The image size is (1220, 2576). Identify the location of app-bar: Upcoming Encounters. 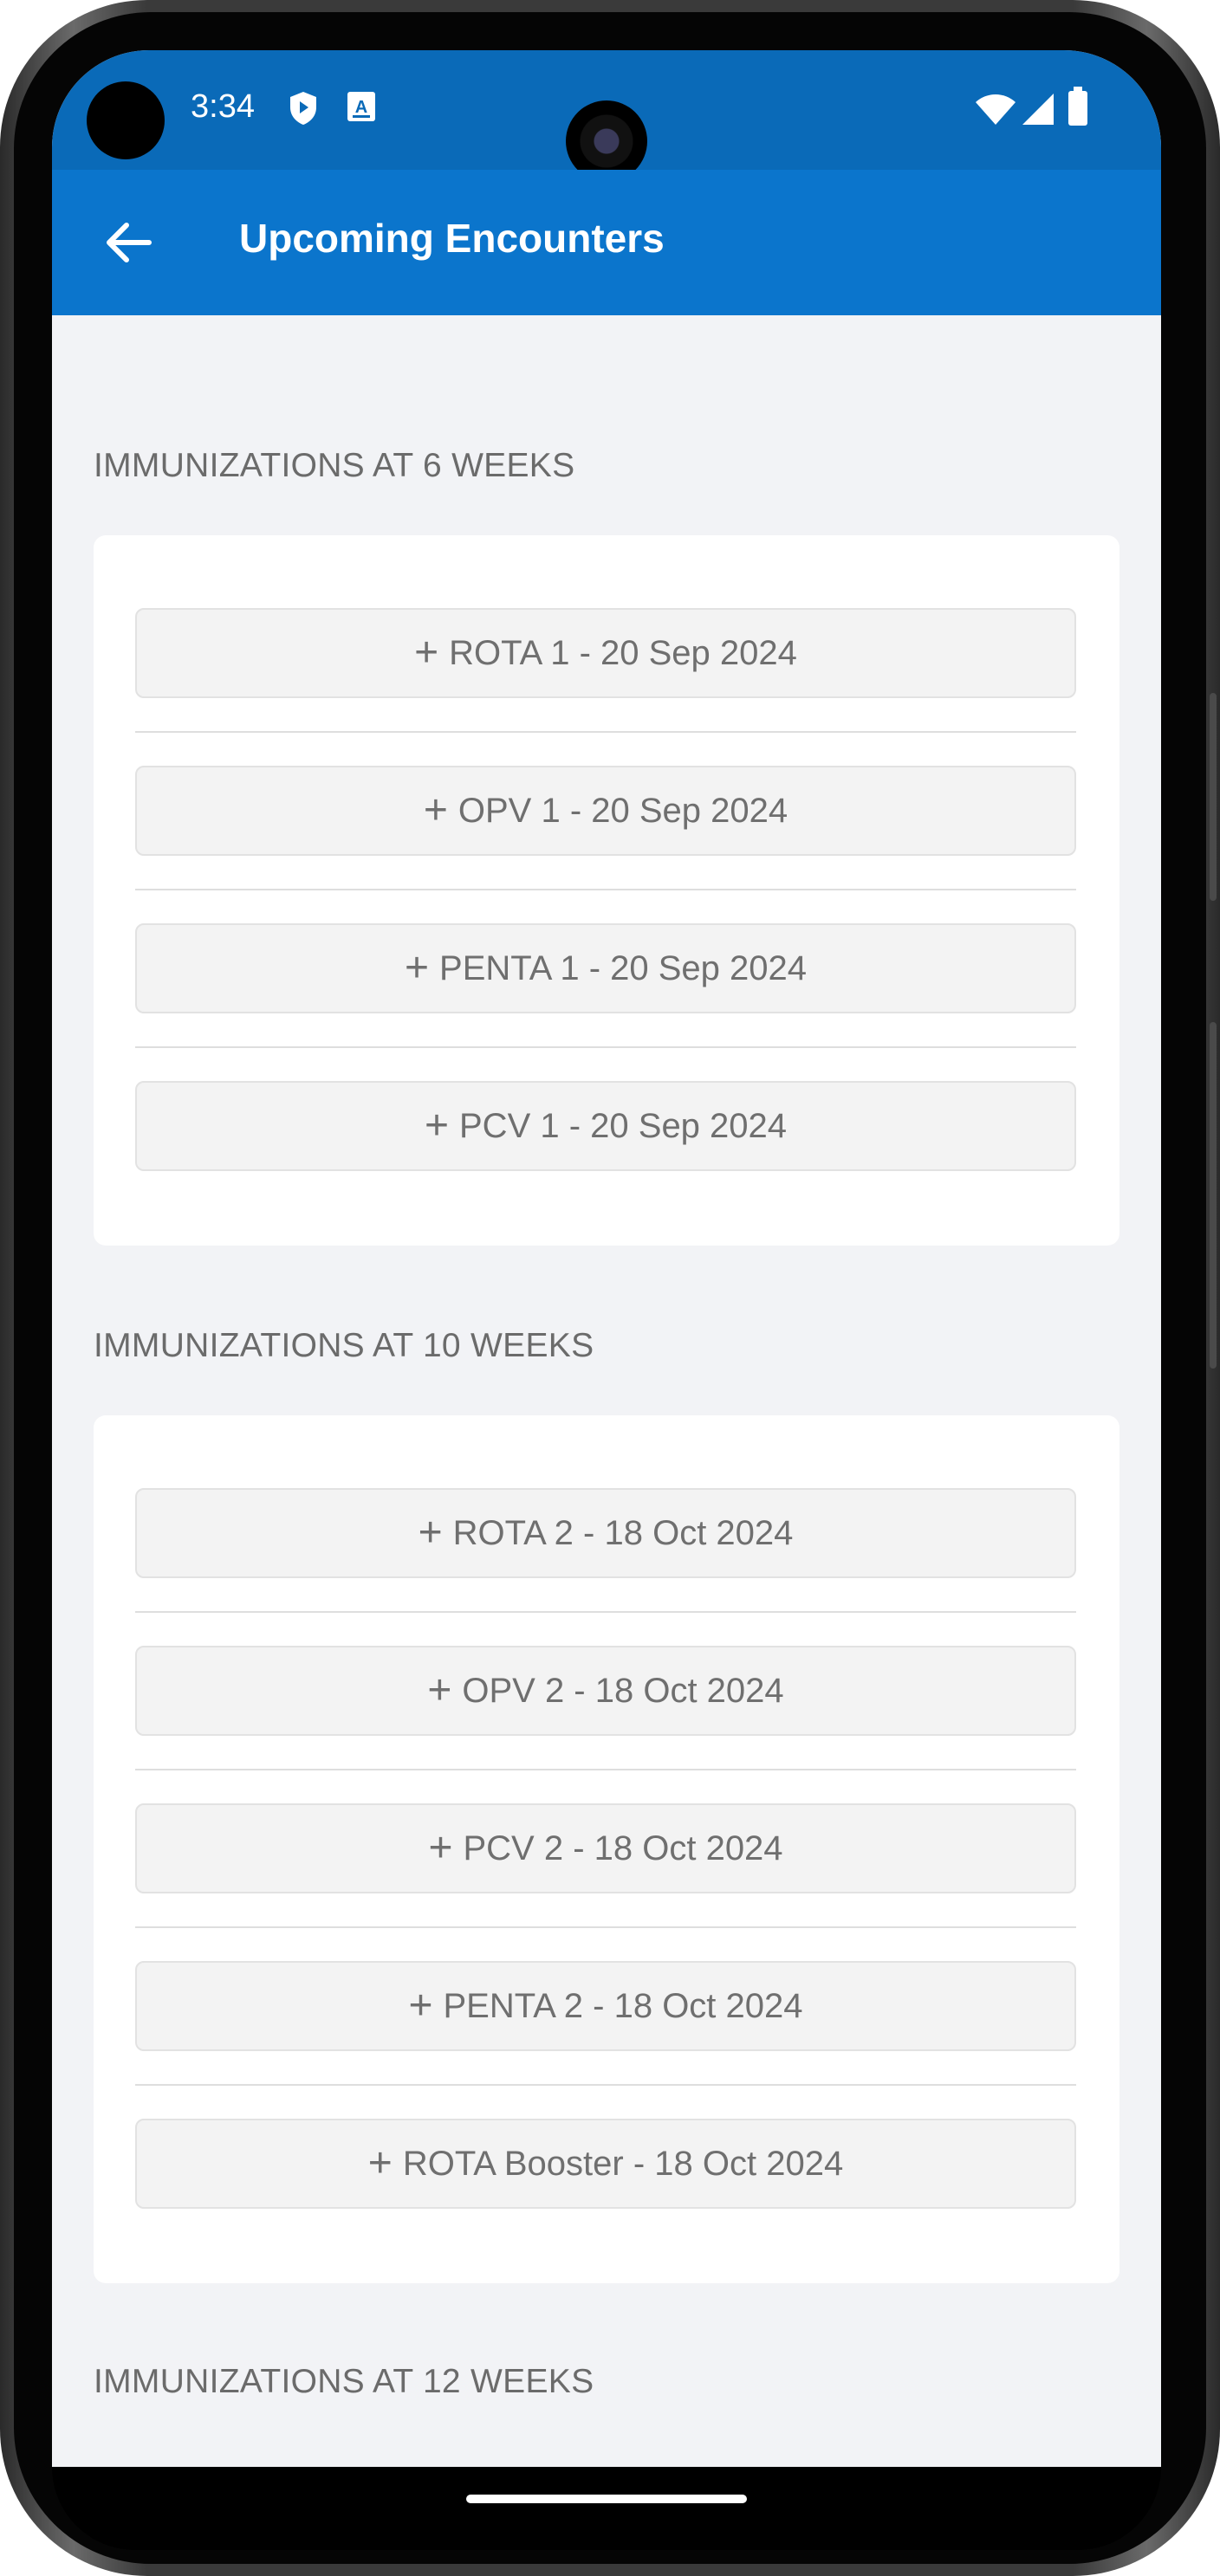
(606, 242).